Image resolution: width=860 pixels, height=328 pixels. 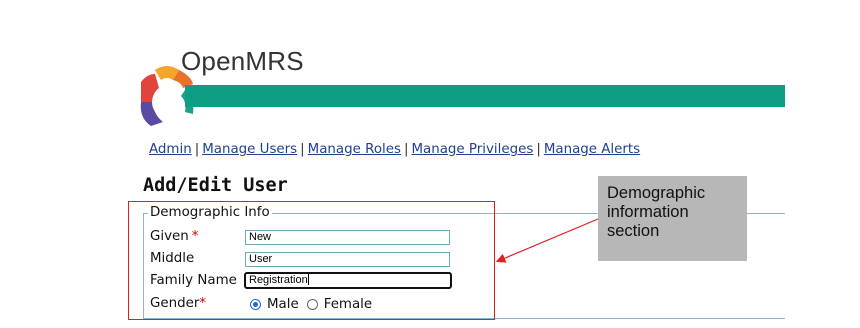 What do you see at coordinates (485, 96) in the screenshot?
I see `brand-bar` at bounding box center [485, 96].